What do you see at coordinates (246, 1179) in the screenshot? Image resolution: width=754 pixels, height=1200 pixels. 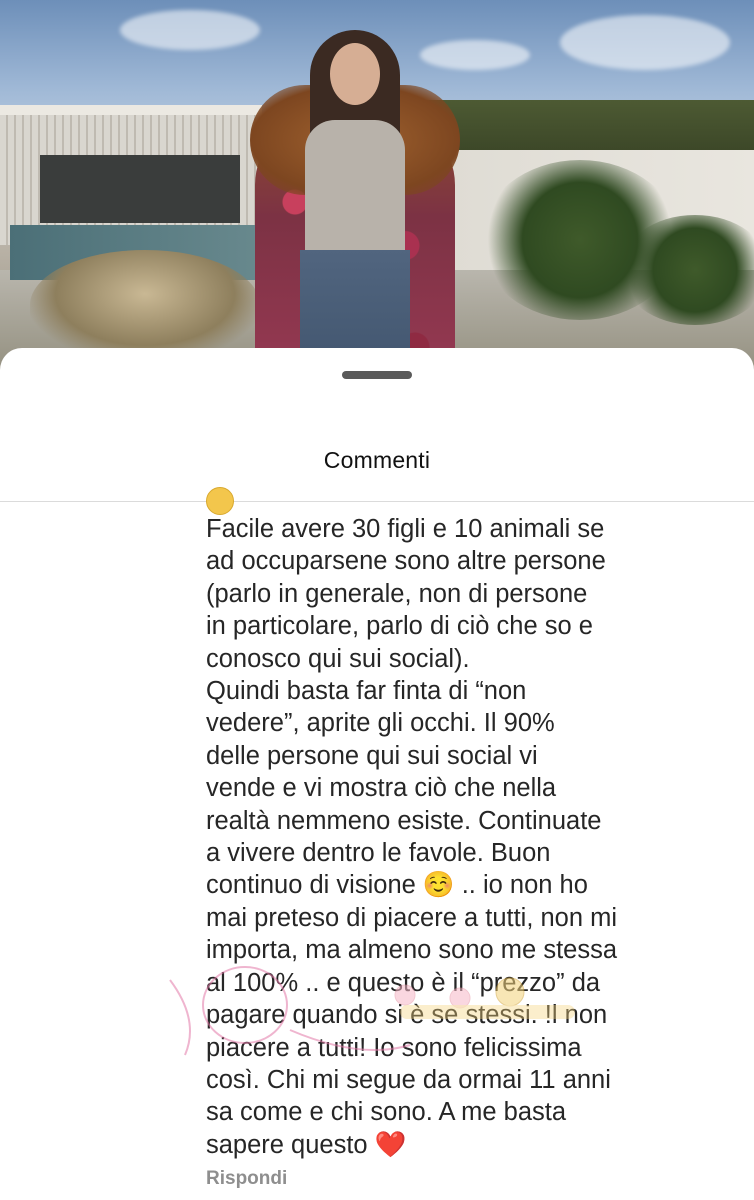 I see `reply-button: Rispondi` at bounding box center [246, 1179].